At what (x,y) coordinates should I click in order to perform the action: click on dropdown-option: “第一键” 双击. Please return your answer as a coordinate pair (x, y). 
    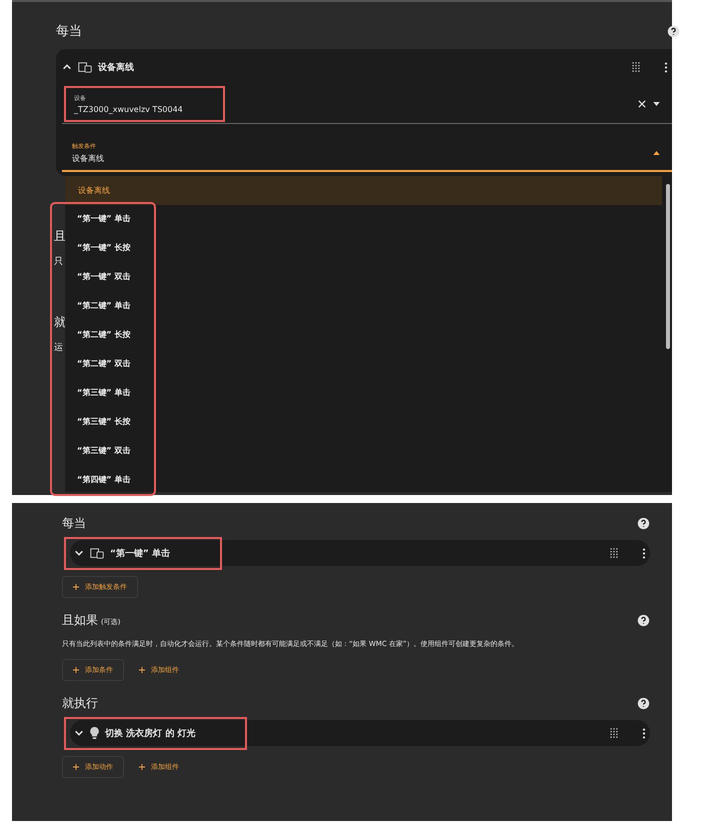
    Looking at the image, I should click on (109, 276).